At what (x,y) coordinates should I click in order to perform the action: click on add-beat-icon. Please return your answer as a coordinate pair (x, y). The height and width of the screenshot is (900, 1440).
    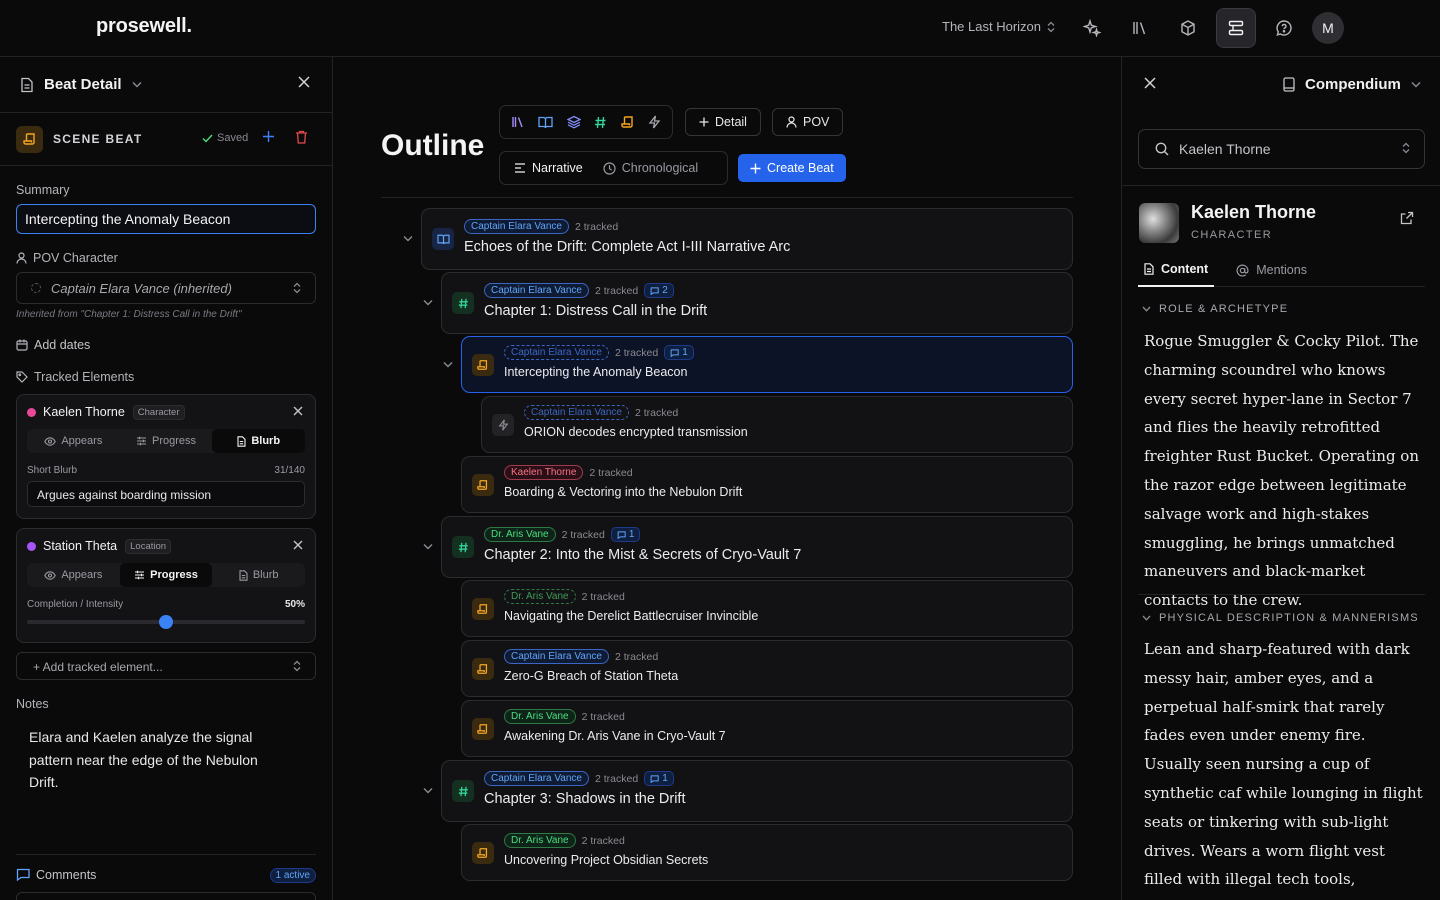
    Looking at the image, I should click on (268, 136).